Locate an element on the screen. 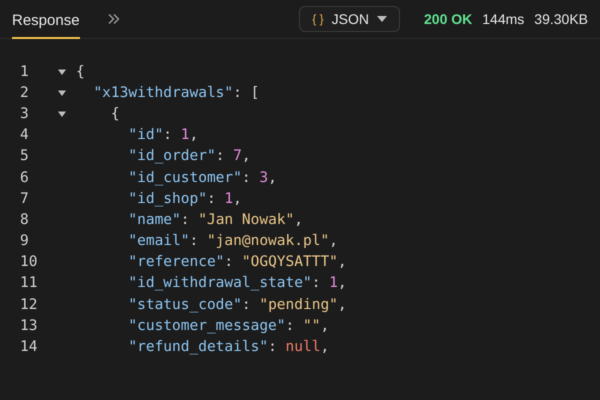 The width and height of the screenshot is (600, 400). double-chevron-icon is located at coordinates (114, 19).